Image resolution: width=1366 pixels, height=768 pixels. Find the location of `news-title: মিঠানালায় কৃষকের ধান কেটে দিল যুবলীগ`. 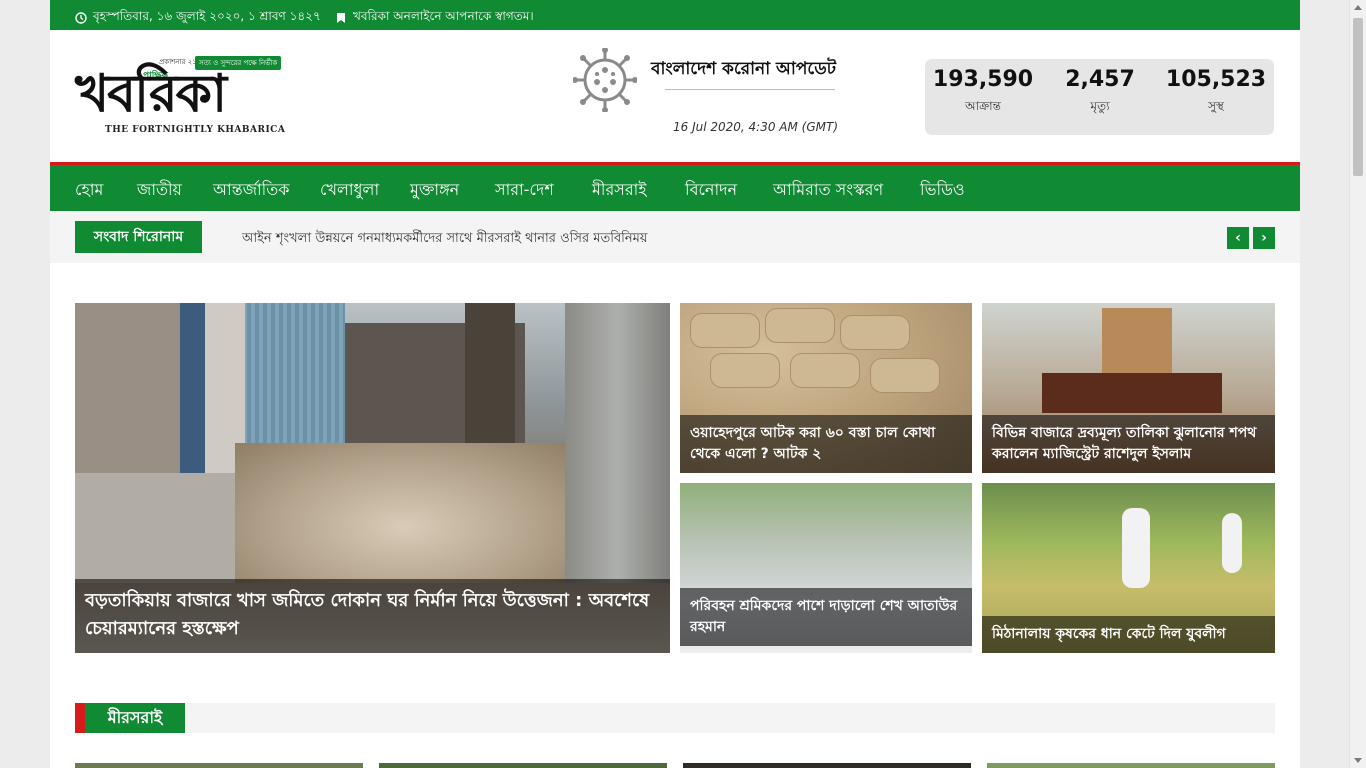

news-title: মিঠানালায় কৃষকের ধান কেটে দিল যুবলীগ is located at coordinates (1128, 634).